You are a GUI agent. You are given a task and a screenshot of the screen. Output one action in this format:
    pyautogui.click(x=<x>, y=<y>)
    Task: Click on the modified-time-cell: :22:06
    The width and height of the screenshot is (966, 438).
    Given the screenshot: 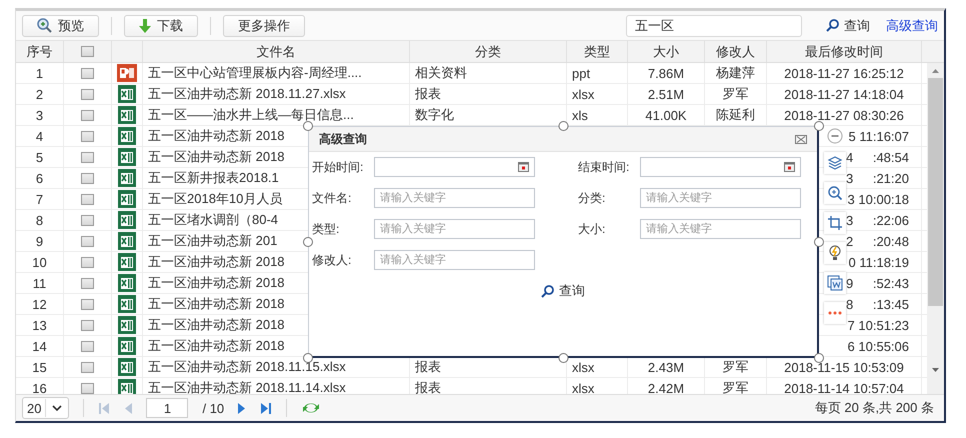 What is the action you would take?
    pyautogui.click(x=890, y=220)
    